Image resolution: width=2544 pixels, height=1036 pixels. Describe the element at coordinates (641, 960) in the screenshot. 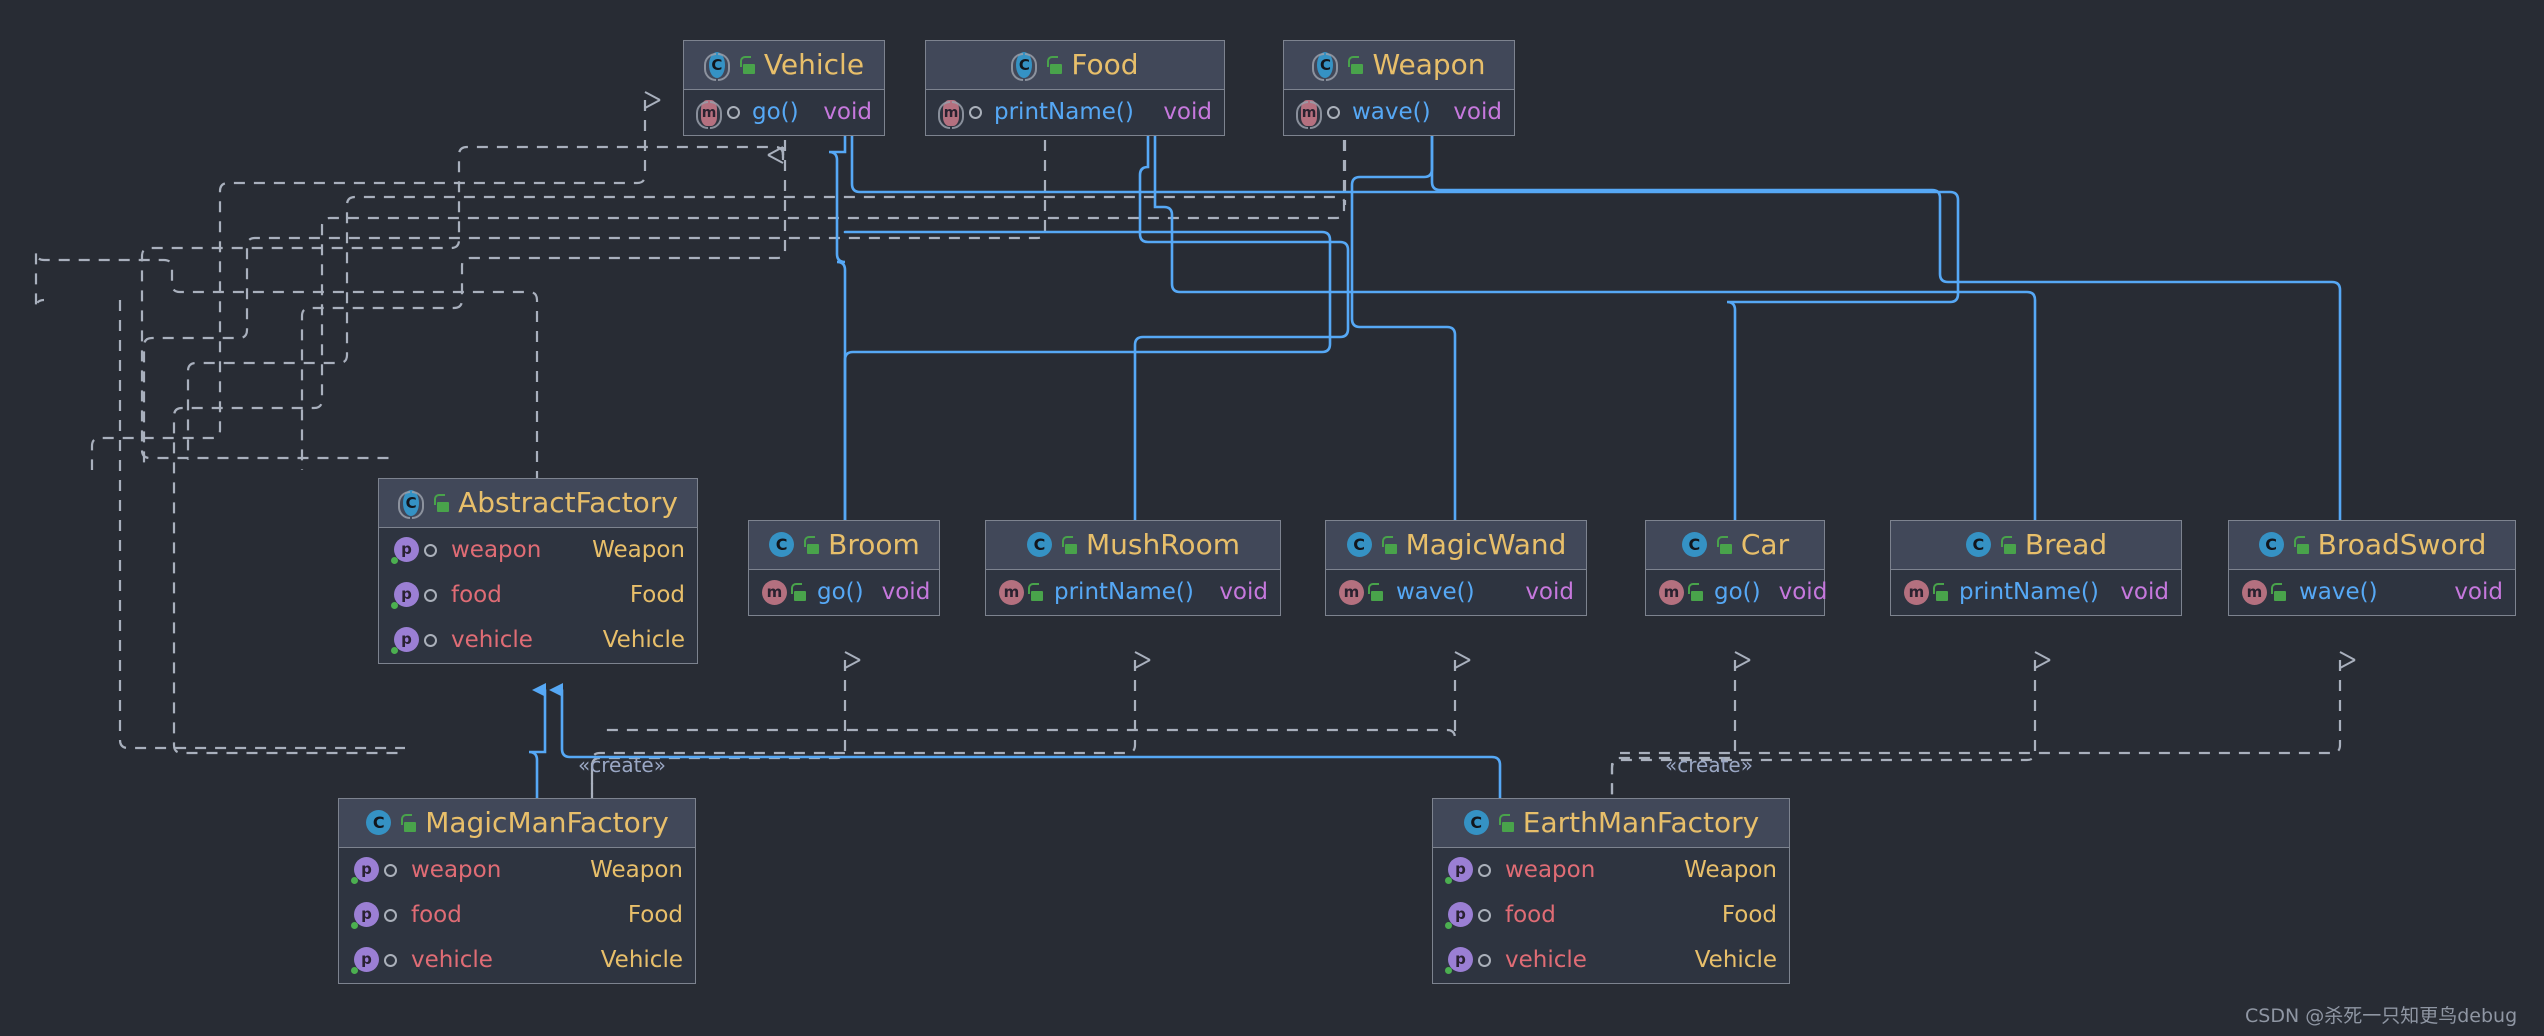

I see `member-type: Vehicle` at that location.